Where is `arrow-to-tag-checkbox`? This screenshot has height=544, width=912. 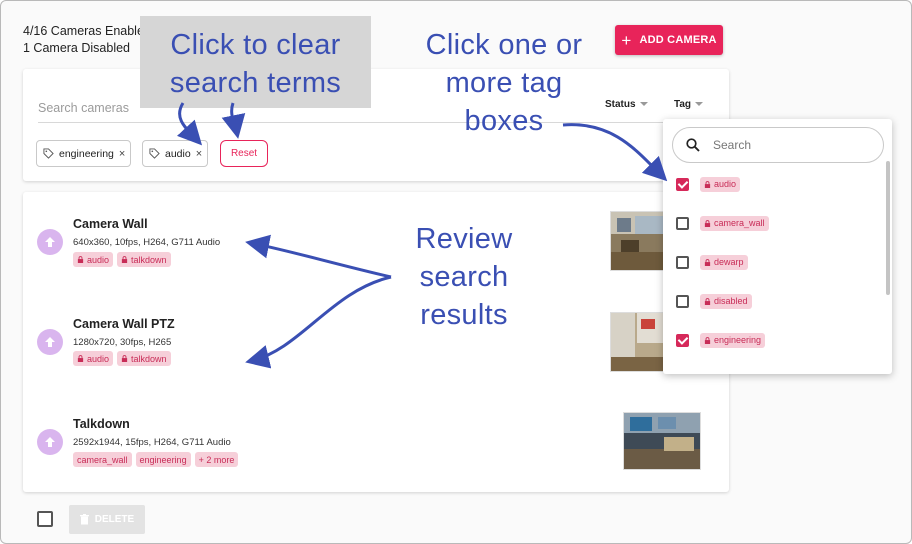
arrow-to-tag-checkbox is located at coordinates (615, 152).